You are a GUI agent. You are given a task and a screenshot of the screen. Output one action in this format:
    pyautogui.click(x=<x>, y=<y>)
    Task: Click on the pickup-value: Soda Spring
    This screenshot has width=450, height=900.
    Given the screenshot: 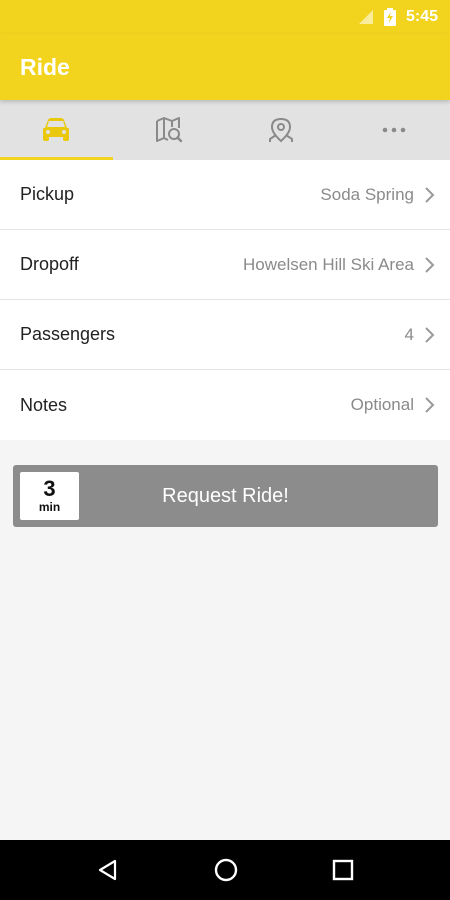 What is the action you would take?
    pyautogui.click(x=367, y=194)
    